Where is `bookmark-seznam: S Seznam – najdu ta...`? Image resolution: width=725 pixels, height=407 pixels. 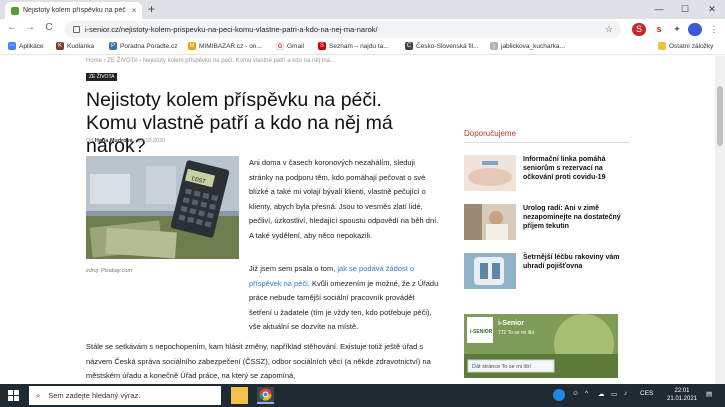 bookmark-seznam: S Seznam – najdu ta... is located at coordinates (353, 46).